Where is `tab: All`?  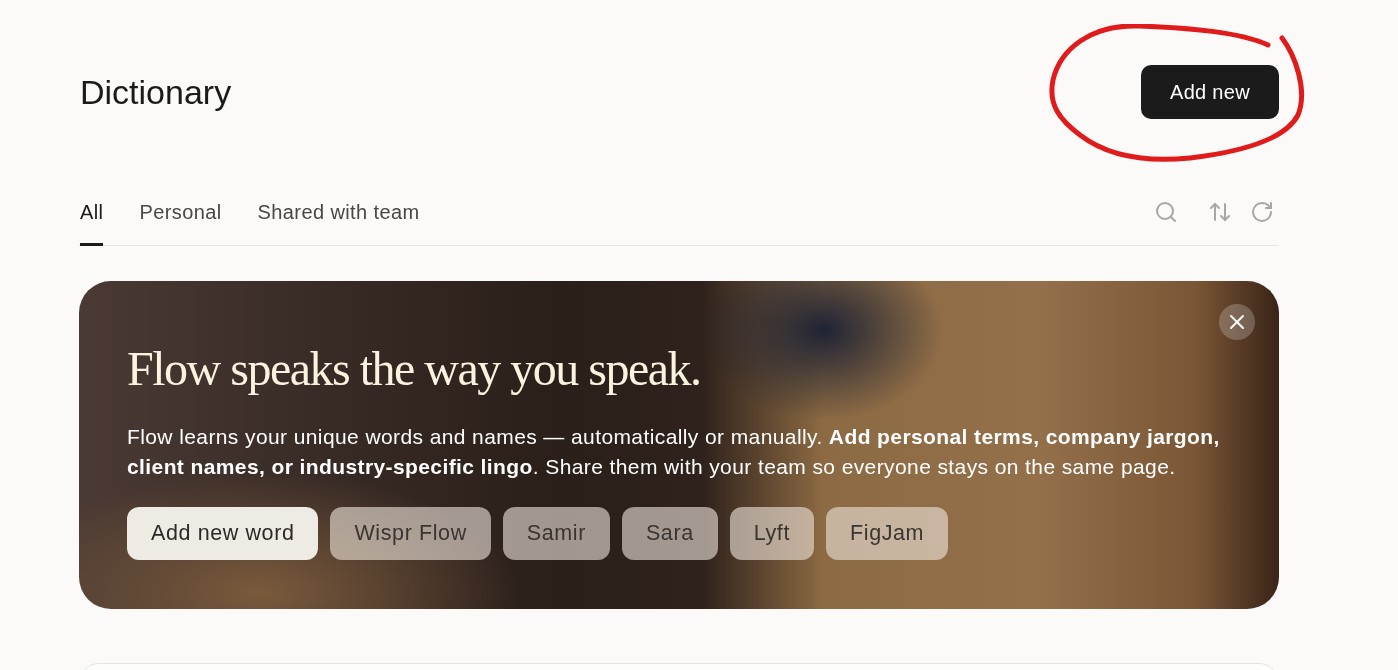
tab: All is located at coordinates (92, 218).